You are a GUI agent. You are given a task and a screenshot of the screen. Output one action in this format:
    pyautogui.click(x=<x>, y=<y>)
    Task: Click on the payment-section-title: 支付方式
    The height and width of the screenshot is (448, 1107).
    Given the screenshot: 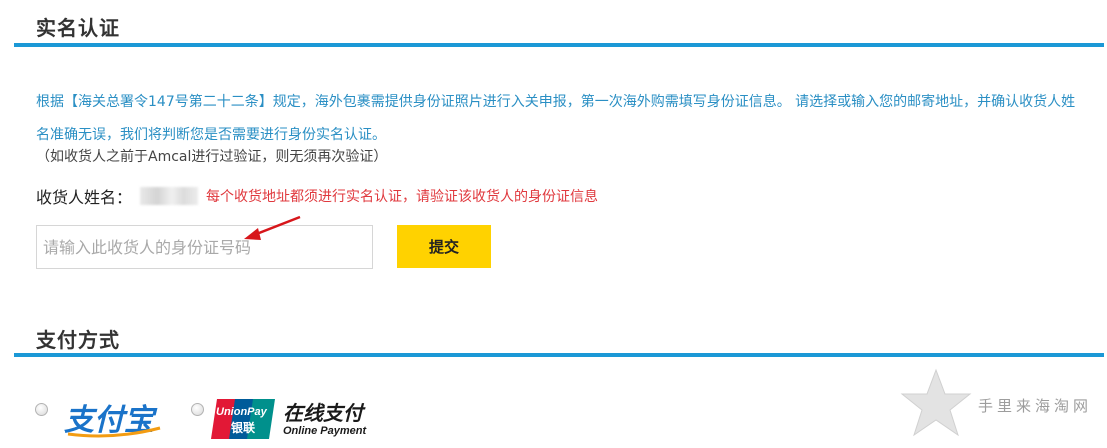 What is the action you would take?
    pyautogui.click(x=78, y=340)
    